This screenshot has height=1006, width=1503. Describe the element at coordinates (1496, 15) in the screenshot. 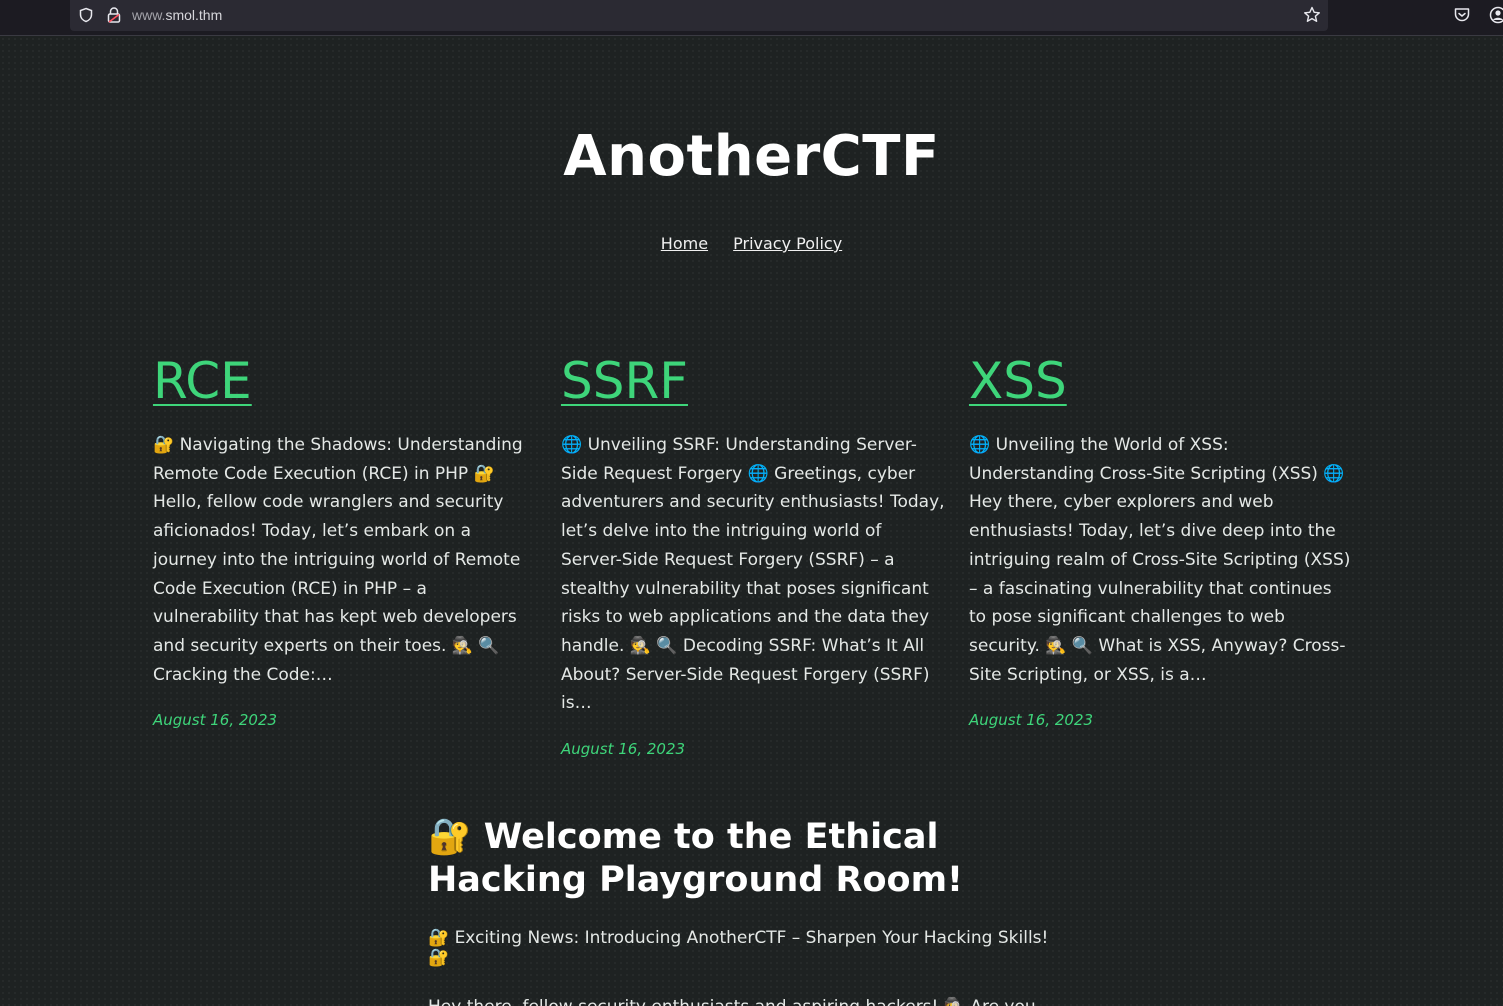

I see `account-icon` at that location.